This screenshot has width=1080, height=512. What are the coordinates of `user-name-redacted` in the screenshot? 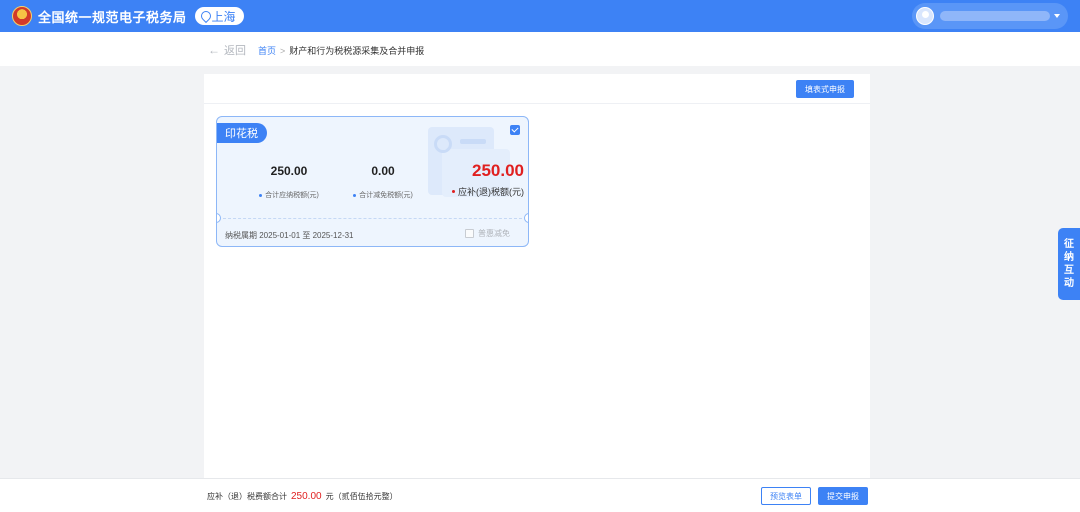 It's located at (995, 16).